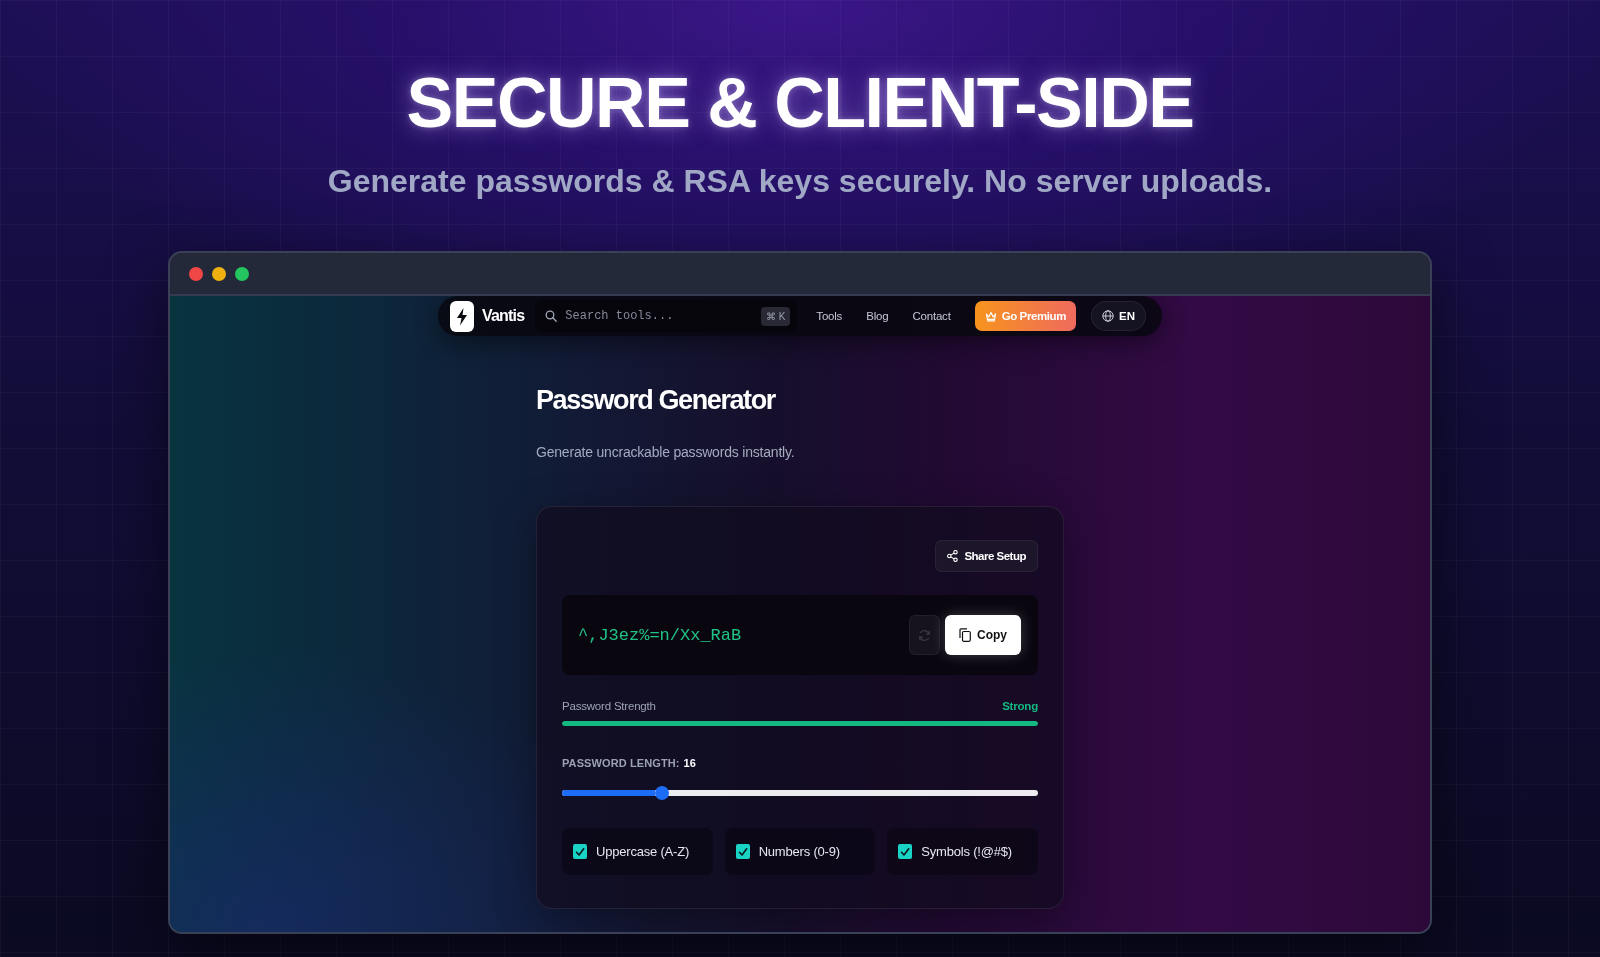 The width and height of the screenshot is (1600, 957). I want to click on close-button, so click(196, 273).